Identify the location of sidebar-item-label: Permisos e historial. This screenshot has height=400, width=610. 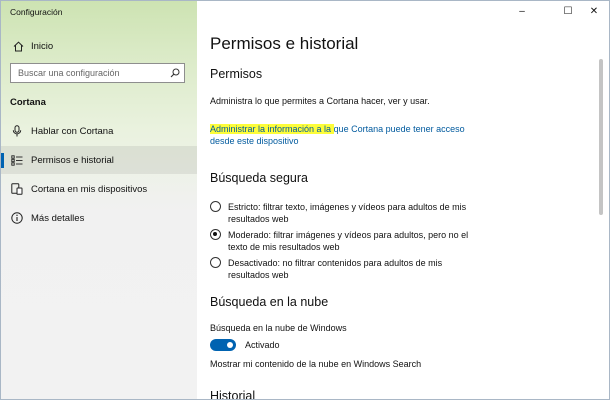
(72, 160).